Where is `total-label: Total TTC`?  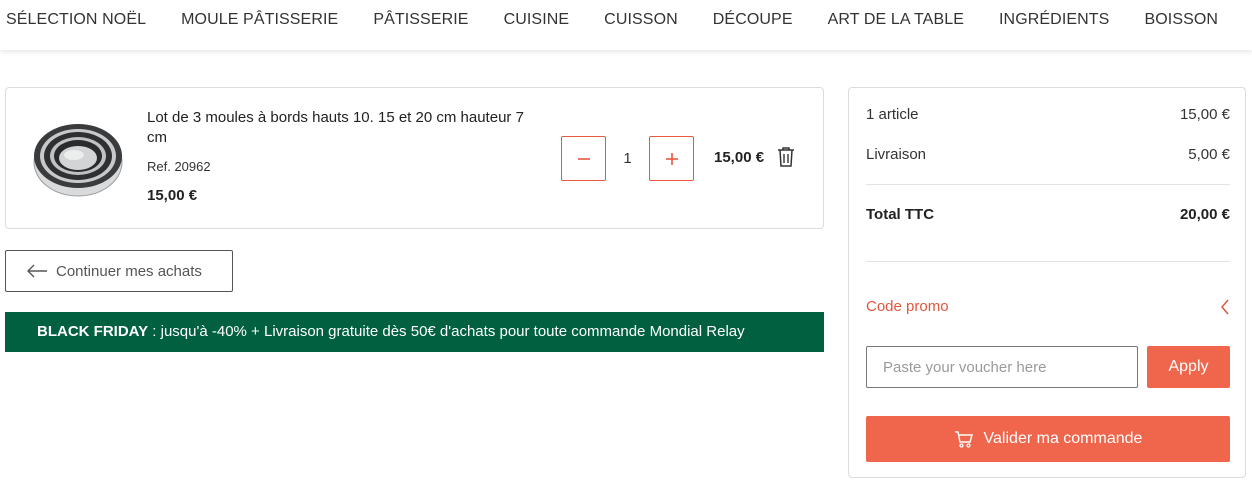 total-label: Total TTC is located at coordinates (900, 214).